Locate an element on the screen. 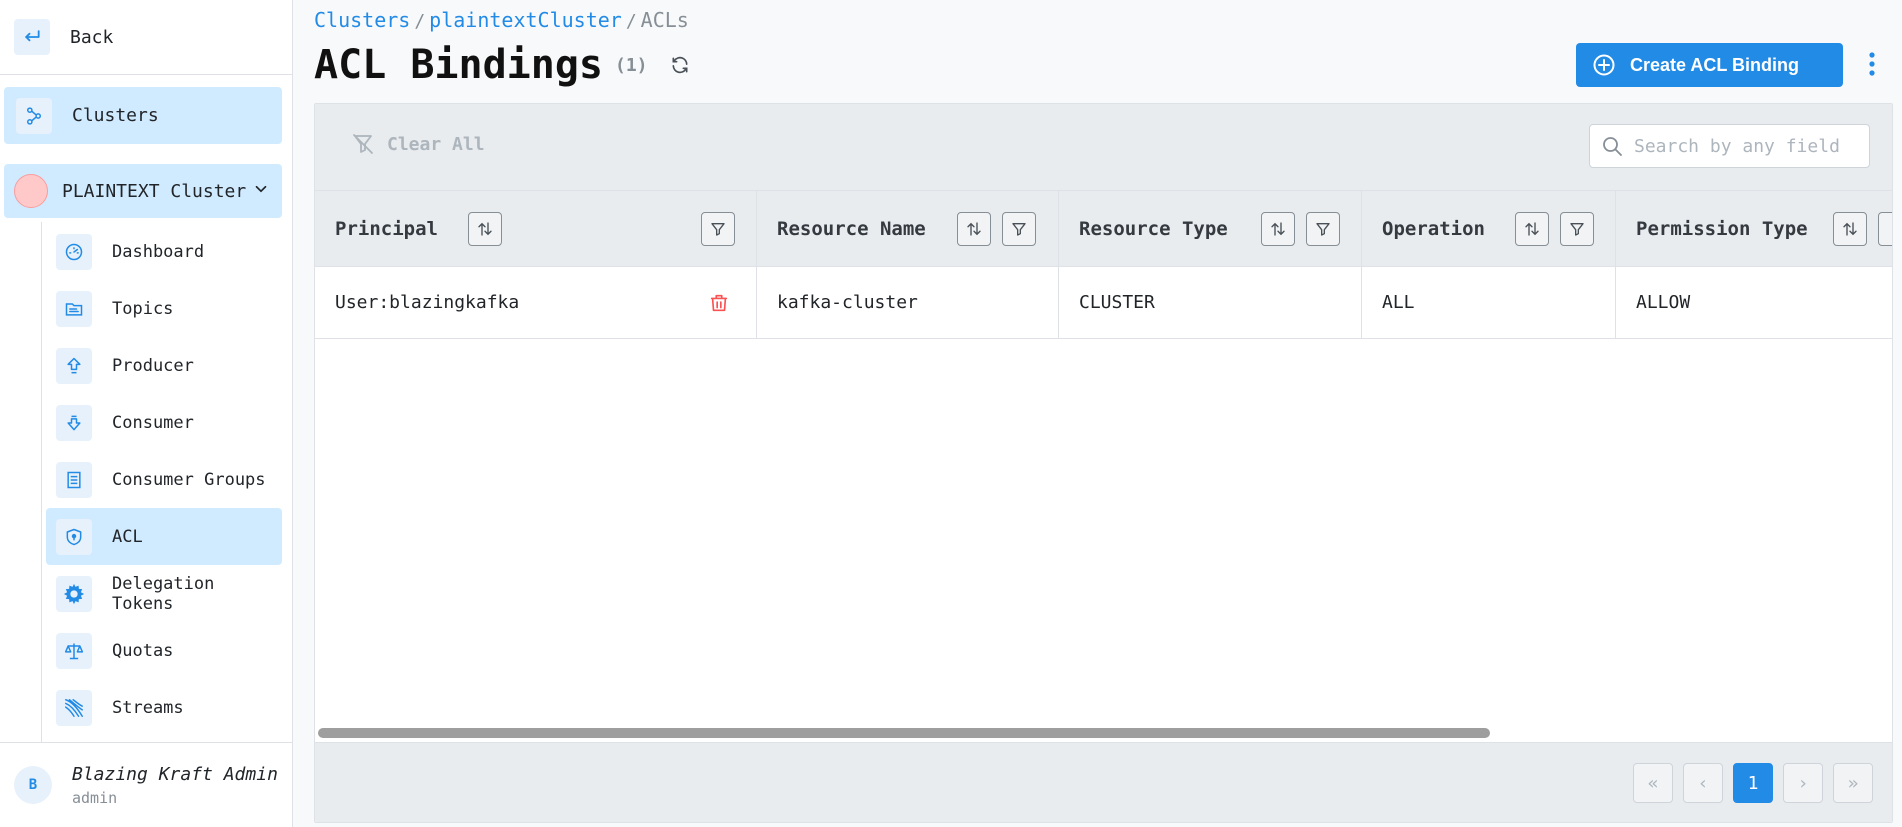 This screenshot has width=1902, height=827. column-header-permission-type: Permission Type is located at coordinates (1754, 229).